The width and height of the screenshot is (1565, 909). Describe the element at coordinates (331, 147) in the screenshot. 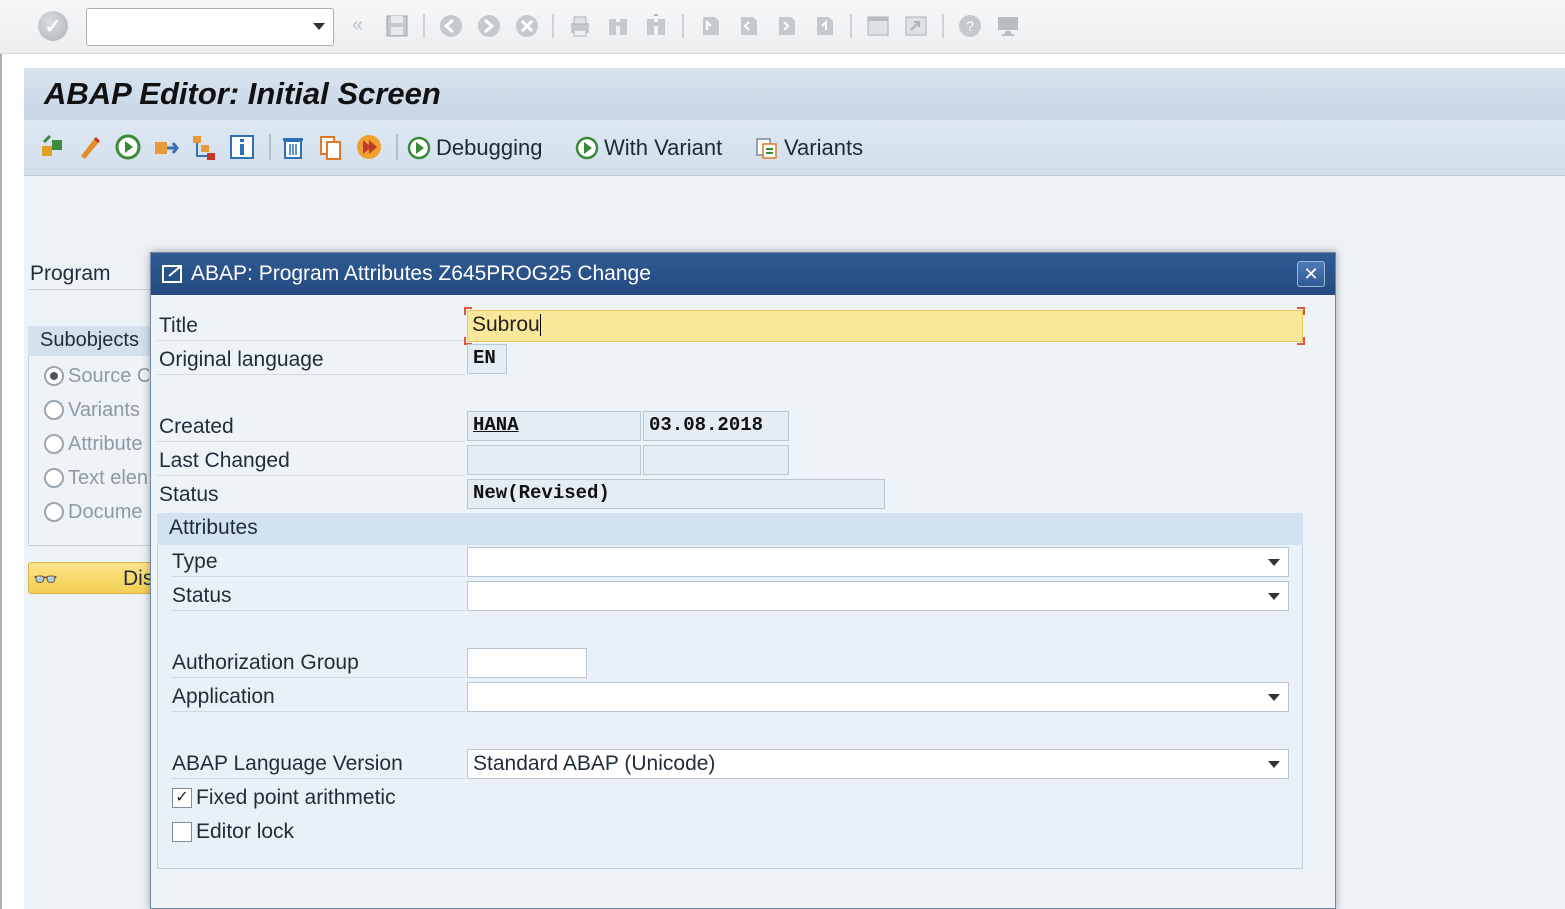

I see `copy-icon` at that location.